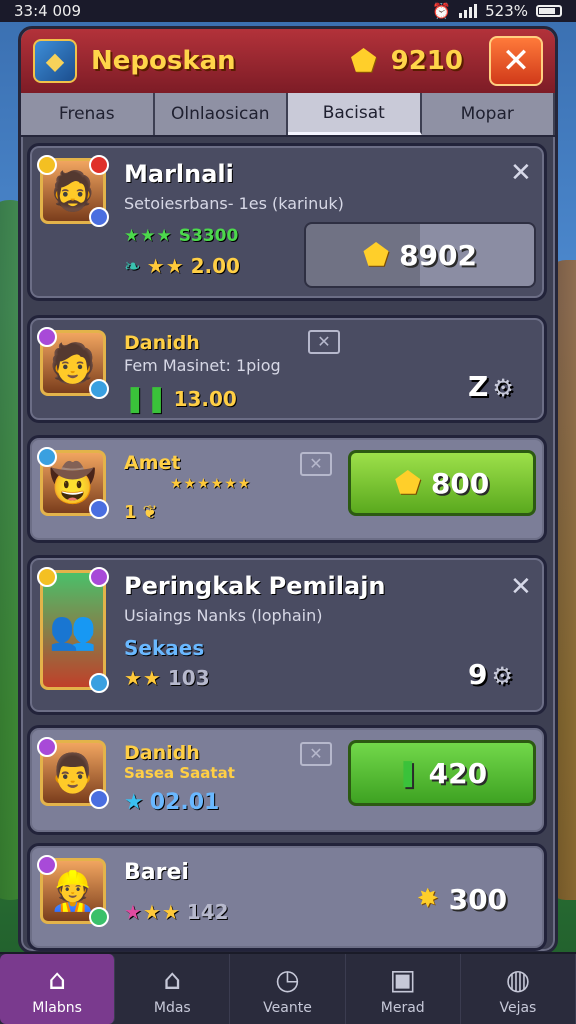 The height and width of the screenshot is (1024, 576). What do you see at coordinates (55, 61) in the screenshot?
I see `game-logo-icon: ◆` at bounding box center [55, 61].